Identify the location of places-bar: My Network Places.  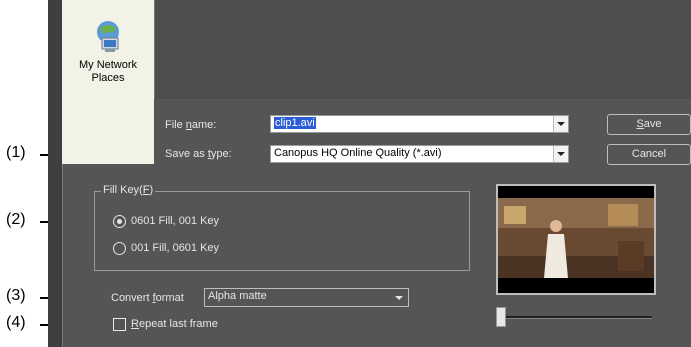
(108, 82).